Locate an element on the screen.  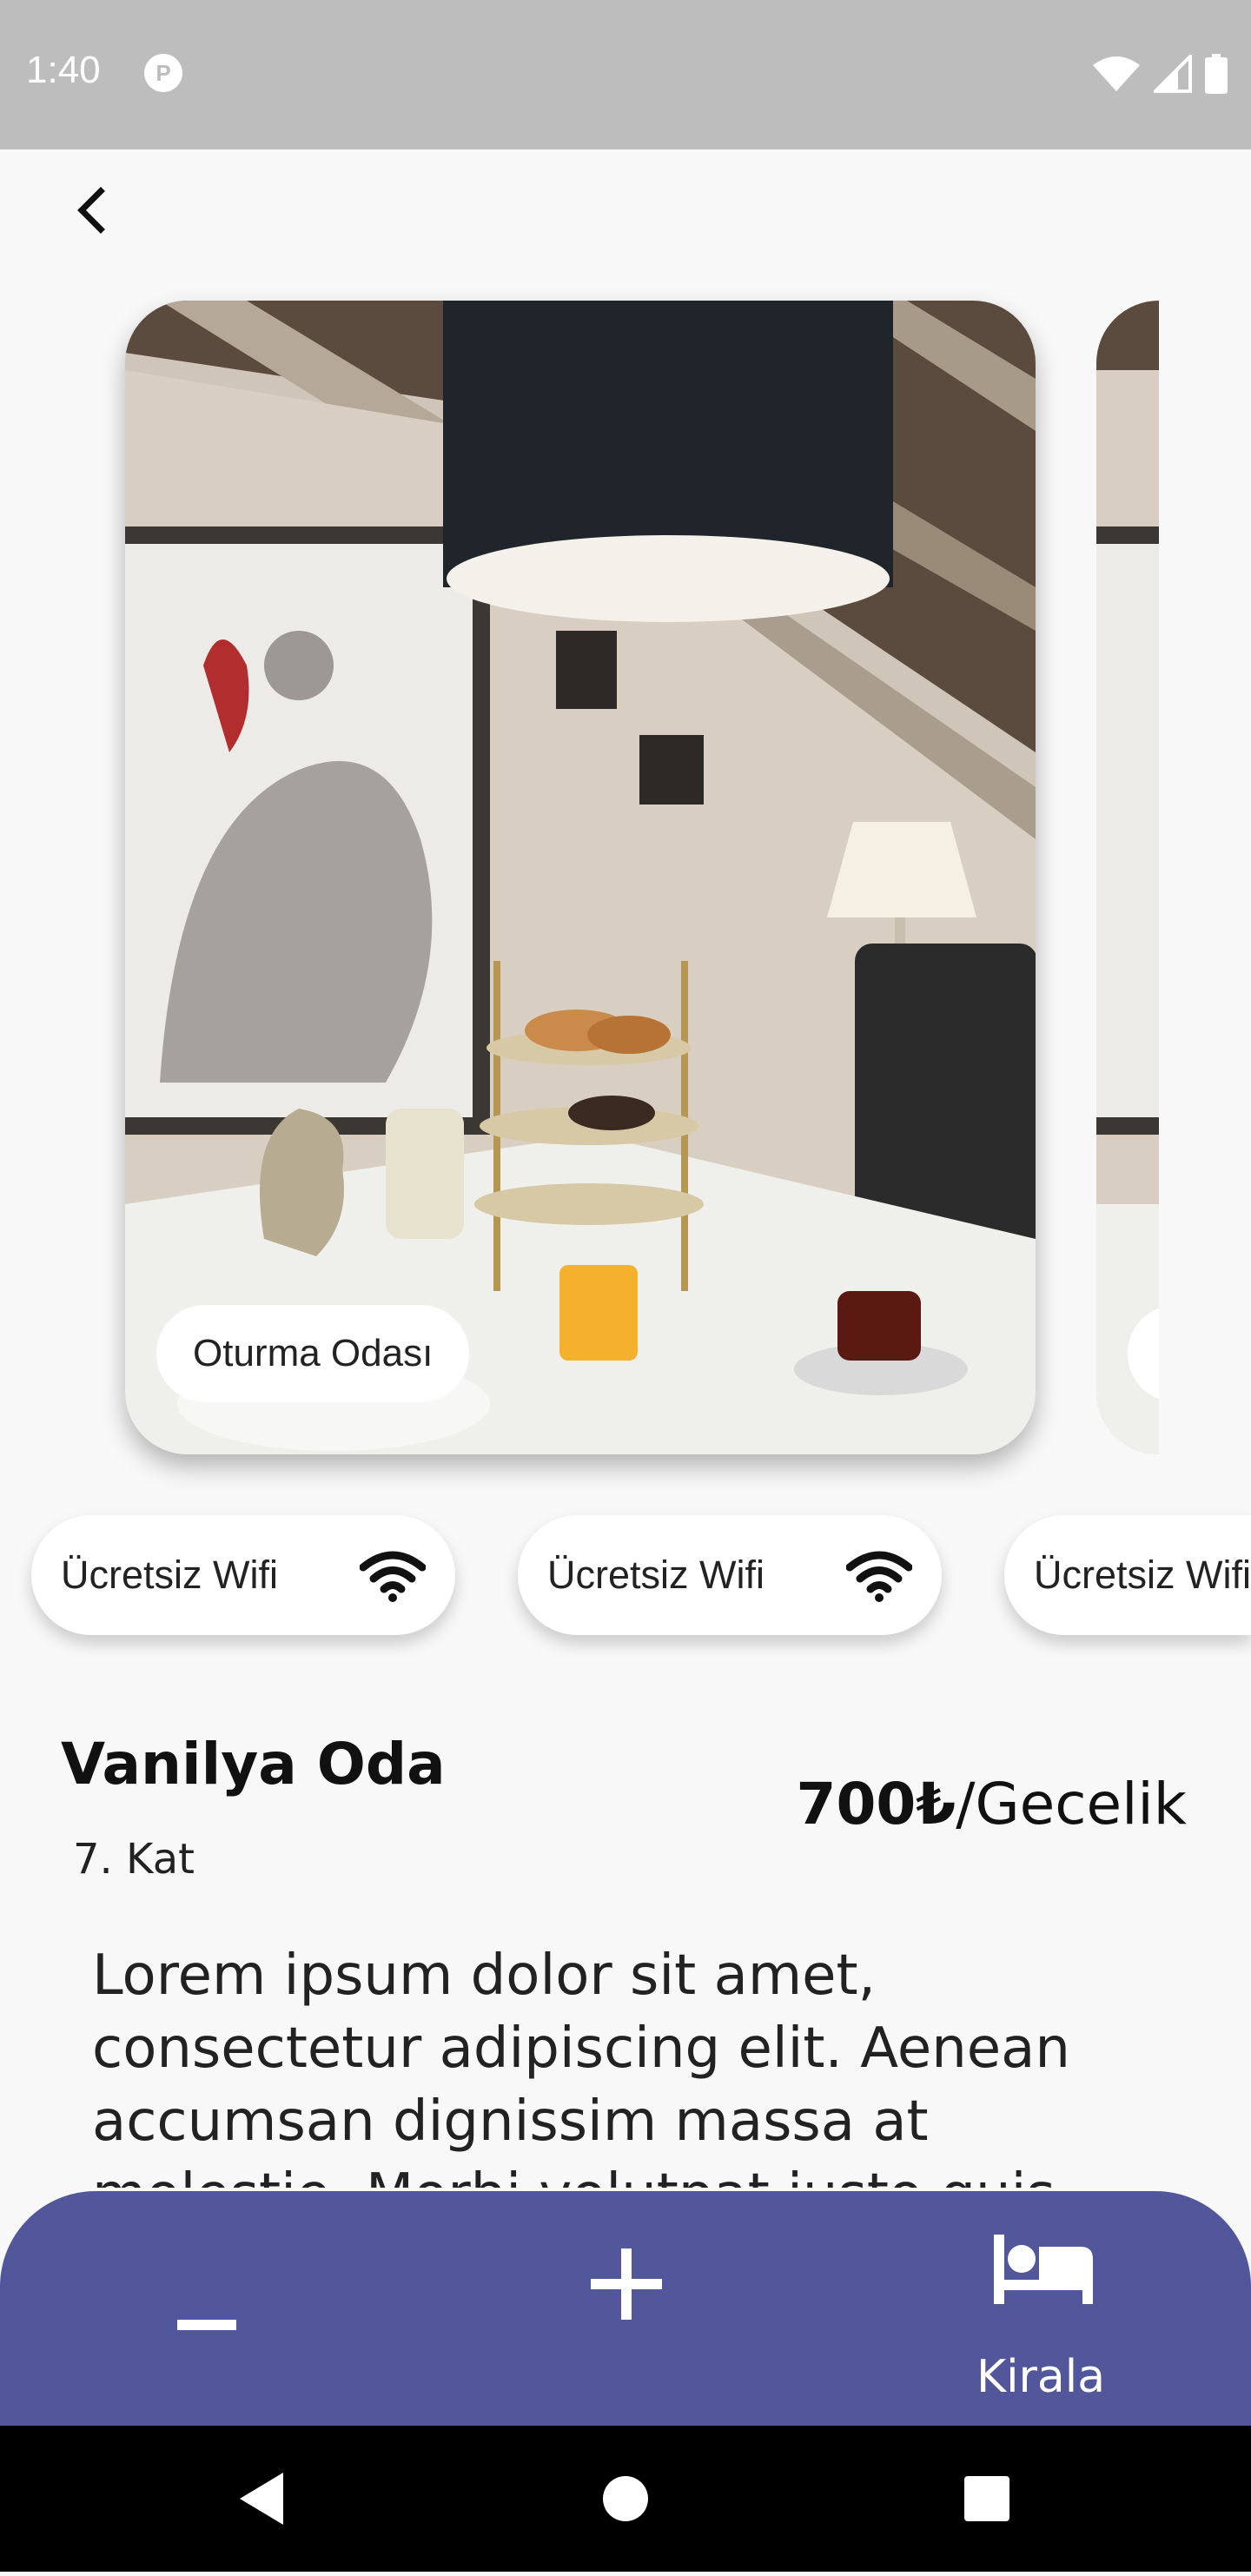
chevron-left-icon is located at coordinates (91, 210).